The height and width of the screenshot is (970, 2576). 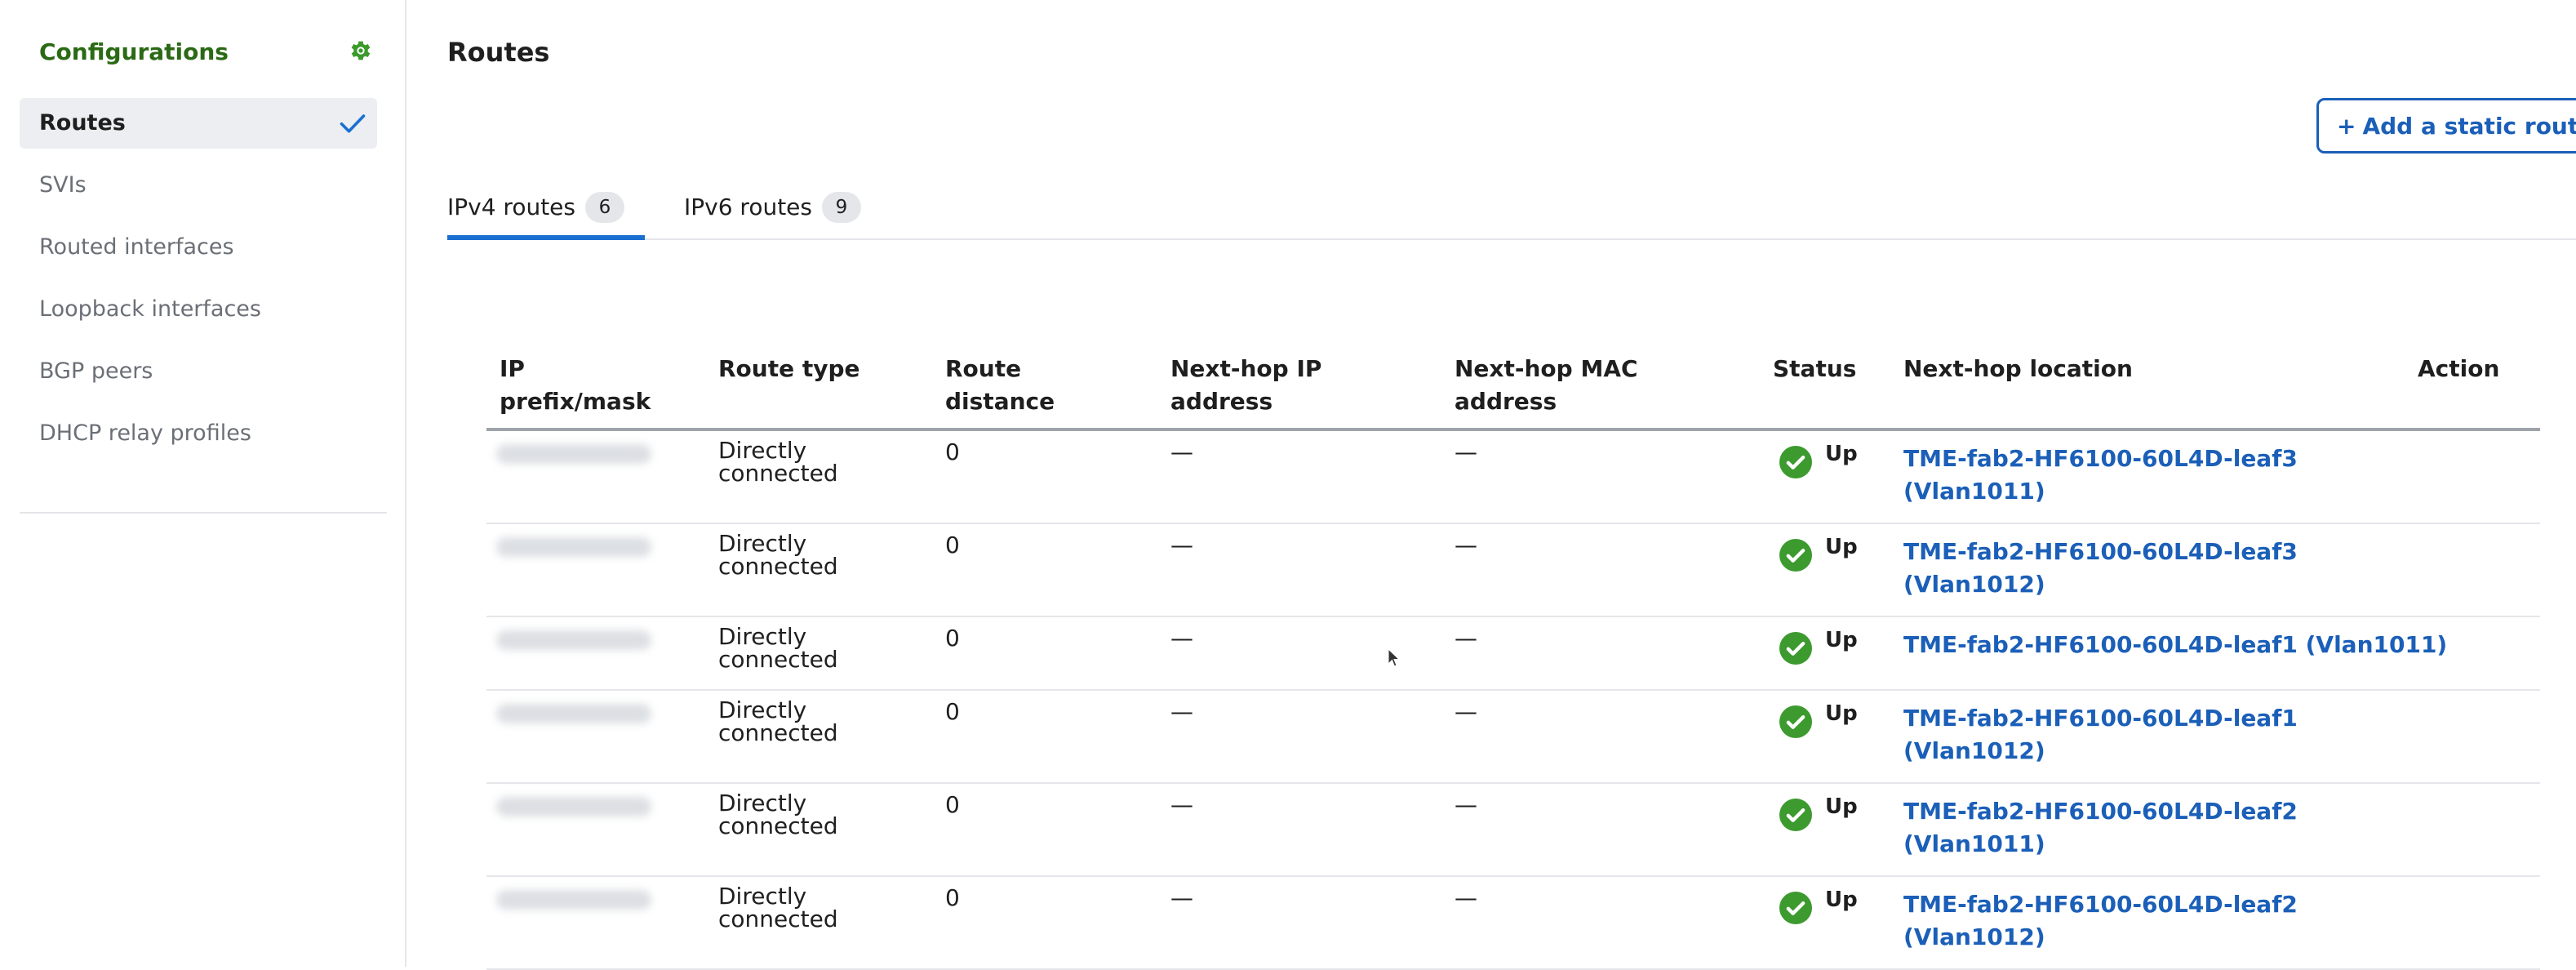 What do you see at coordinates (1246, 368) in the screenshot?
I see `header-line: Next-hop IP` at bounding box center [1246, 368].